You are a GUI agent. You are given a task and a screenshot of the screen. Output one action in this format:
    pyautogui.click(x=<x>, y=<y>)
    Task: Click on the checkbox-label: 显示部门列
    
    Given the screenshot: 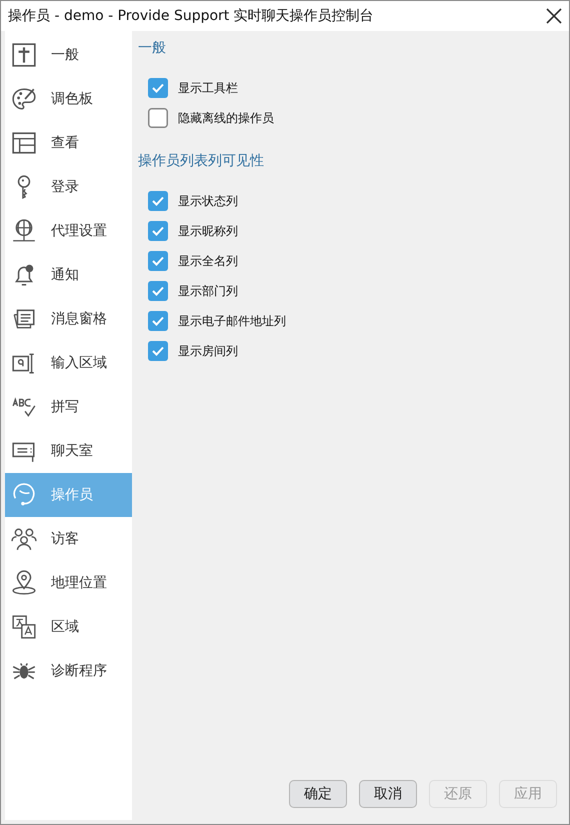 What is the action you would take?
    pyautogui.click(x=208, y=291)
    